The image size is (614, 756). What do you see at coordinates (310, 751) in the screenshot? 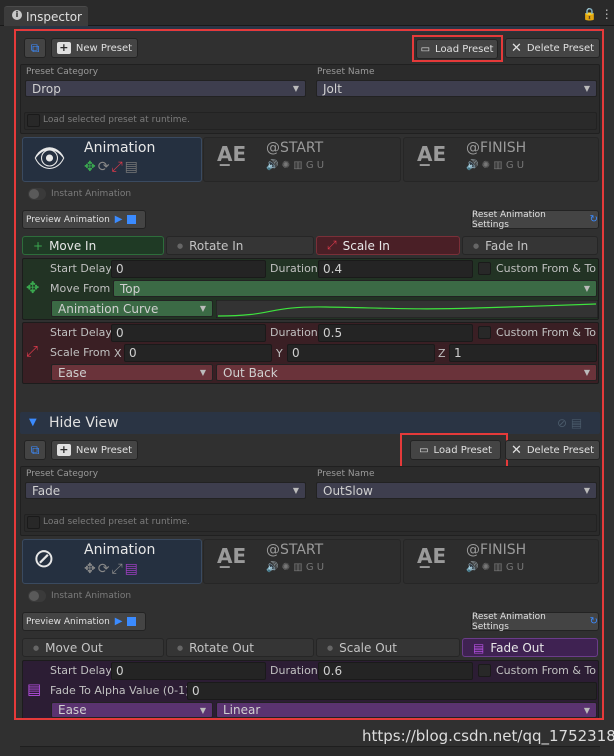
I see `next-component-strip` at bounding box center [310, 751].